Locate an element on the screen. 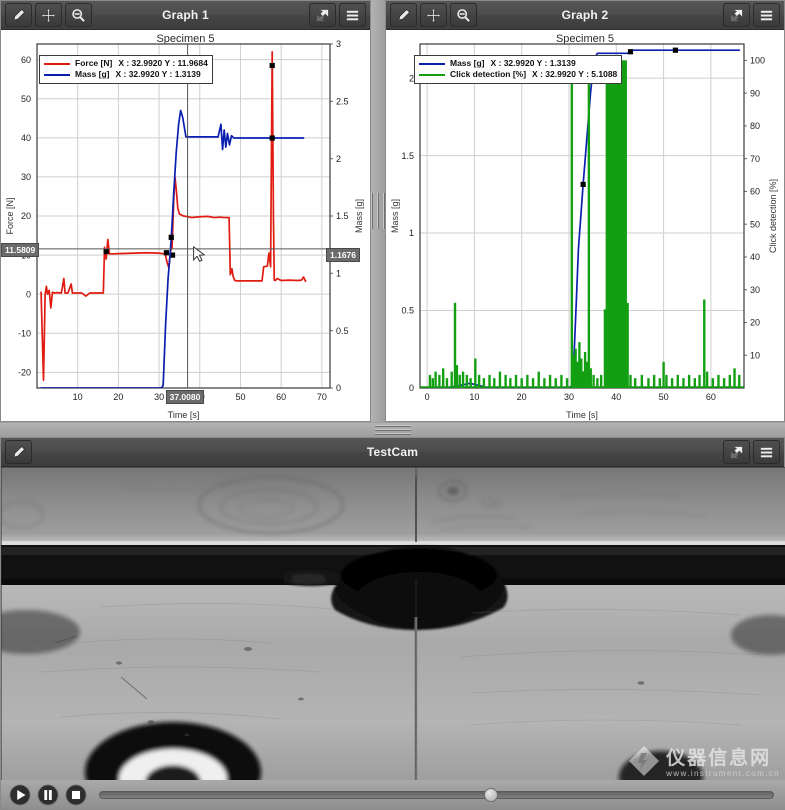  graph1-toolbar-left is located at coordinates (48, 15).